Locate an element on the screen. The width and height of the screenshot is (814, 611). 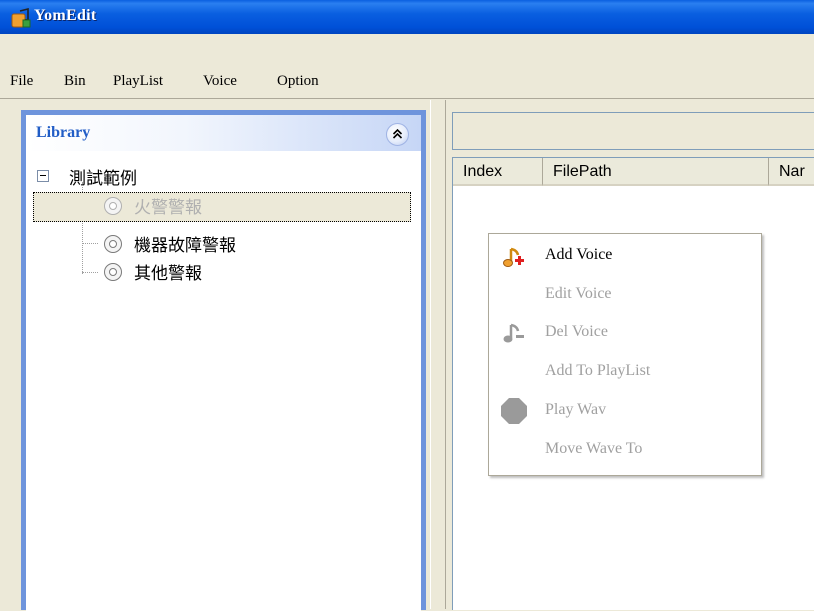
del-voice-item: Del Voice is located at coordinates (576, 332).